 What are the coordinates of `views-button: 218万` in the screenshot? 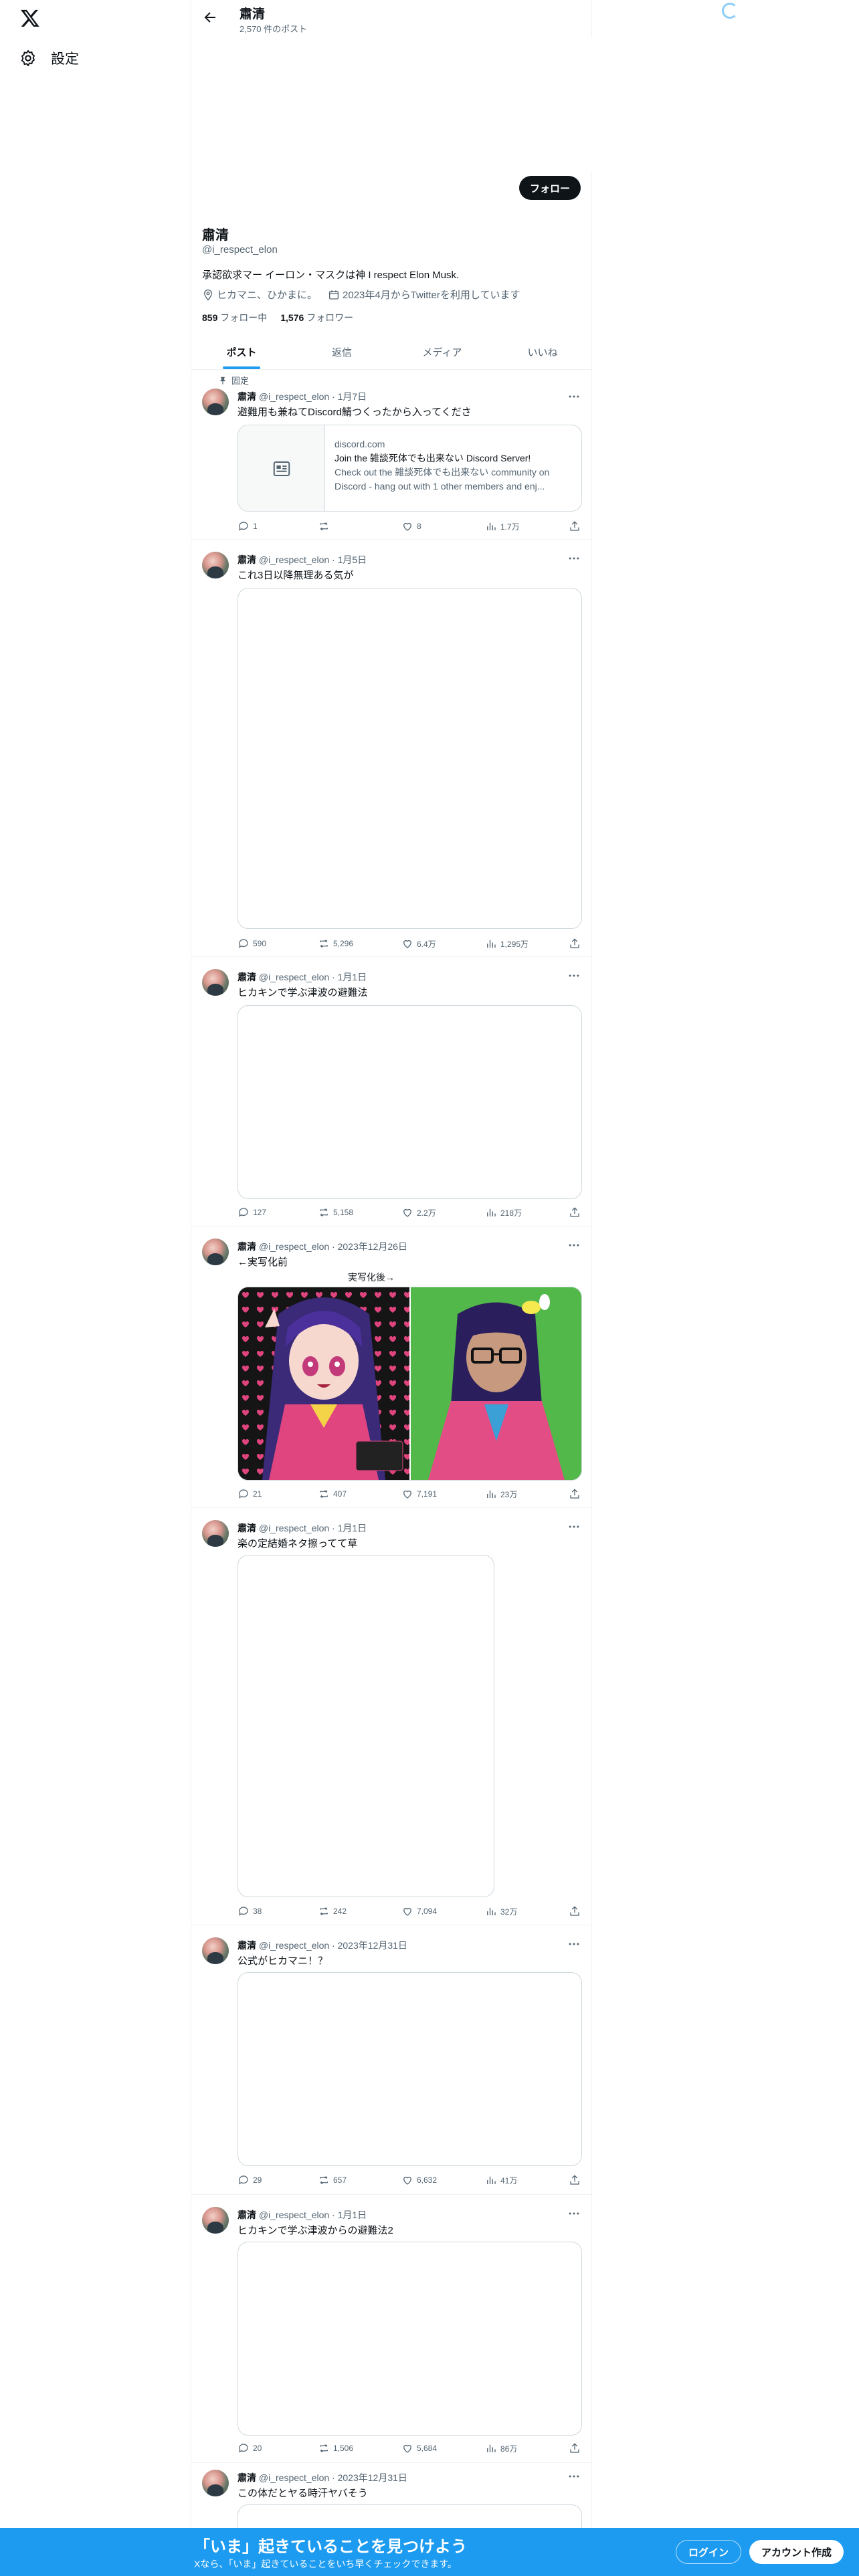 It's located at (504, 1212).